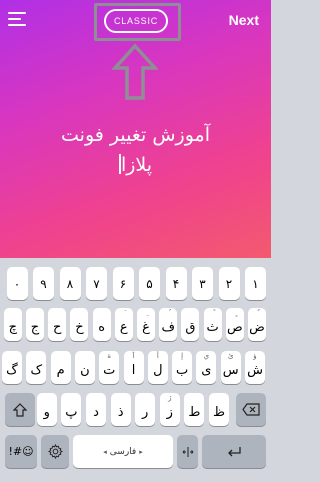  I want to click on key-letter: ق, so click(190, 324).